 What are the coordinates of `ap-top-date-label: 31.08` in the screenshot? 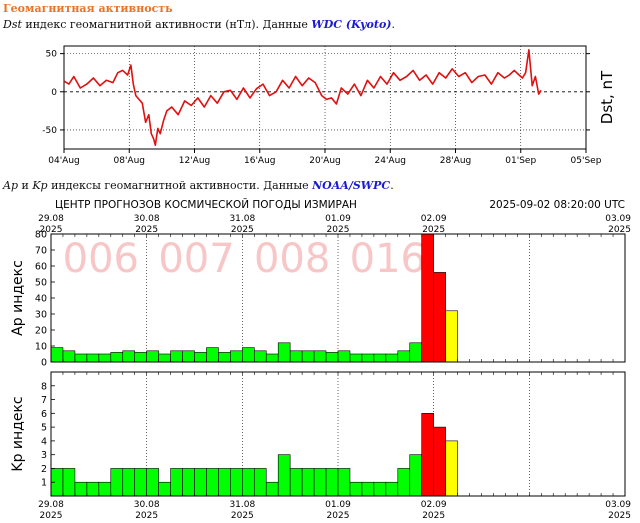 It's located at (242, 219).